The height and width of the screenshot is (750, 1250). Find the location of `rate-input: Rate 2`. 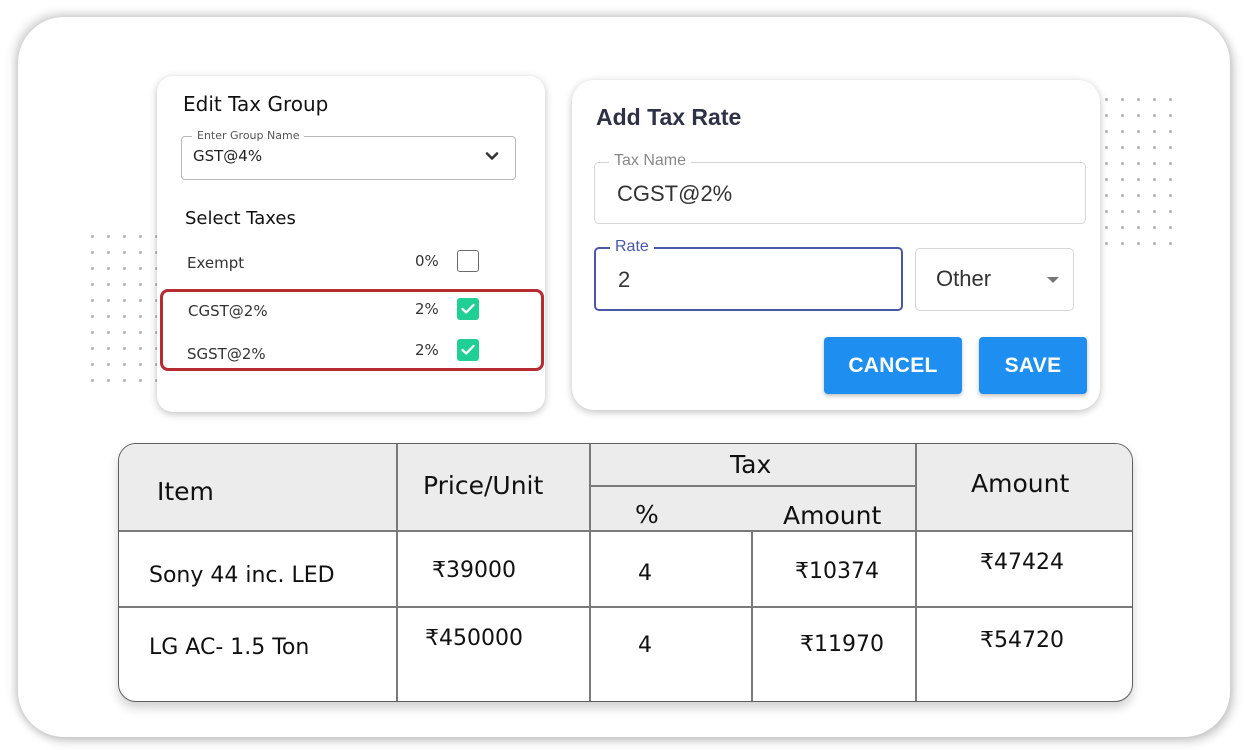

rate-input: Rate 2 is located at coordinates (748, 274).